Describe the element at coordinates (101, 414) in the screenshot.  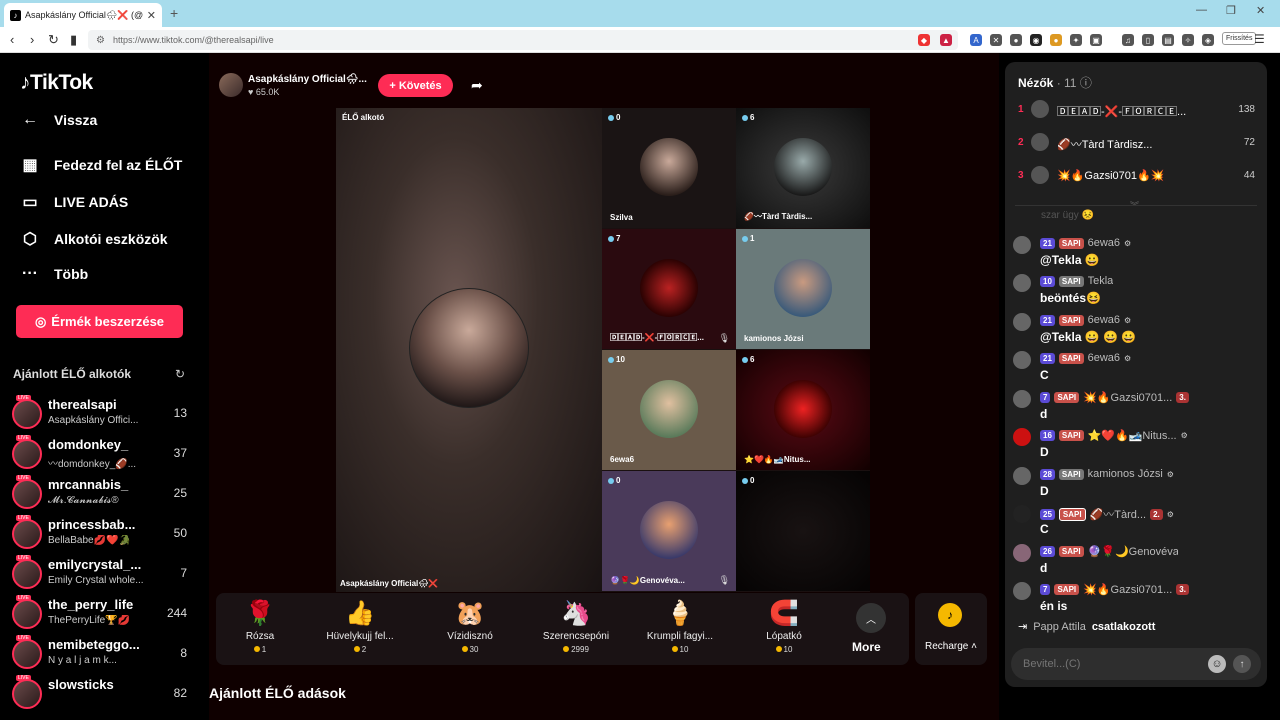
I see `creator-item: LIVE therealsapi Asapkáslány Offici... 13` at that location.